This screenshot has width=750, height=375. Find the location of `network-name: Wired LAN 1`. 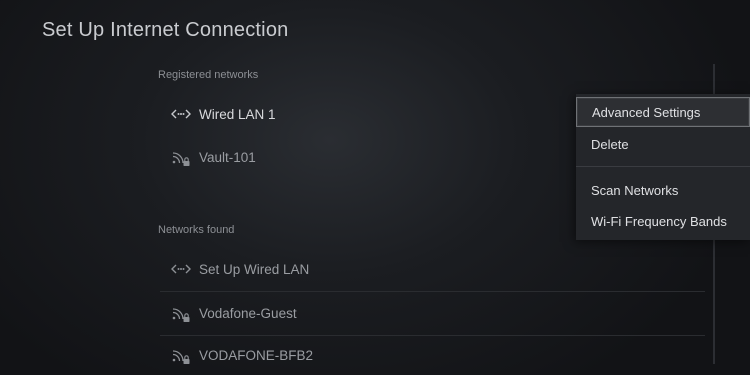

network-name: Wired LAN 1 is located at coordinates (237, 114).